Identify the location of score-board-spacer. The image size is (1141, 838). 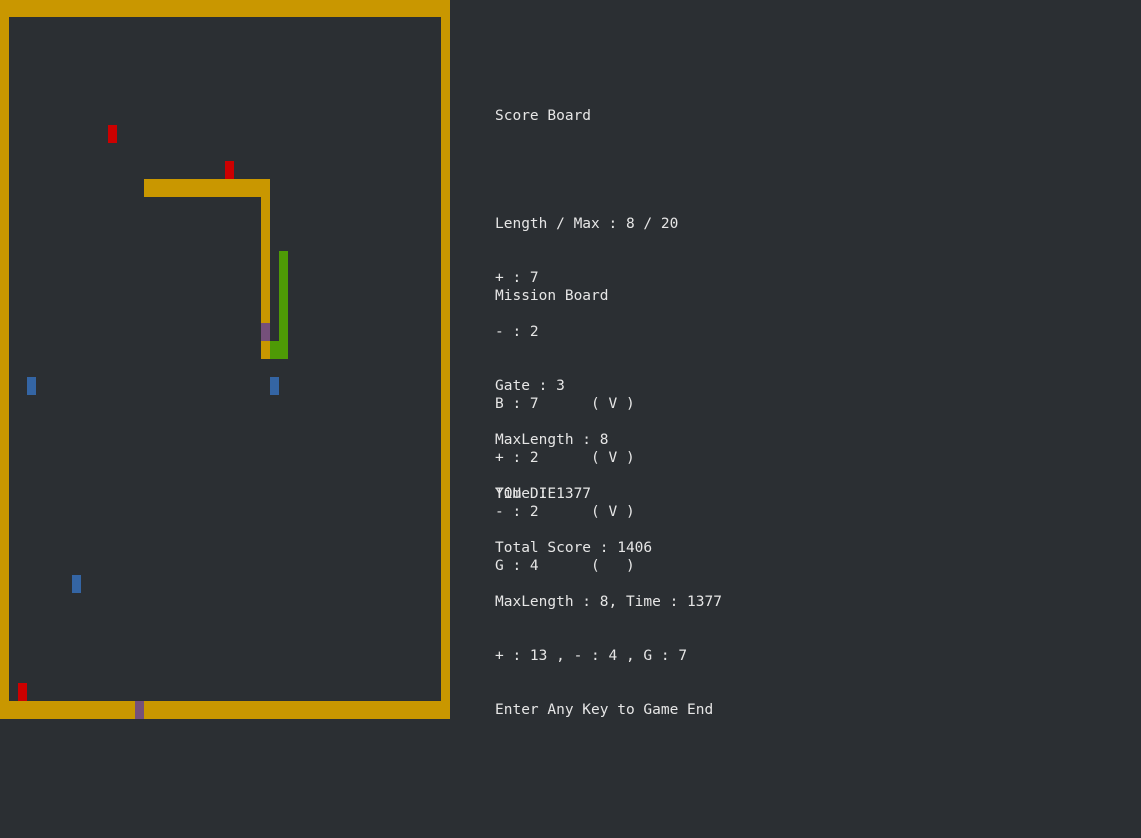
(586, 170).